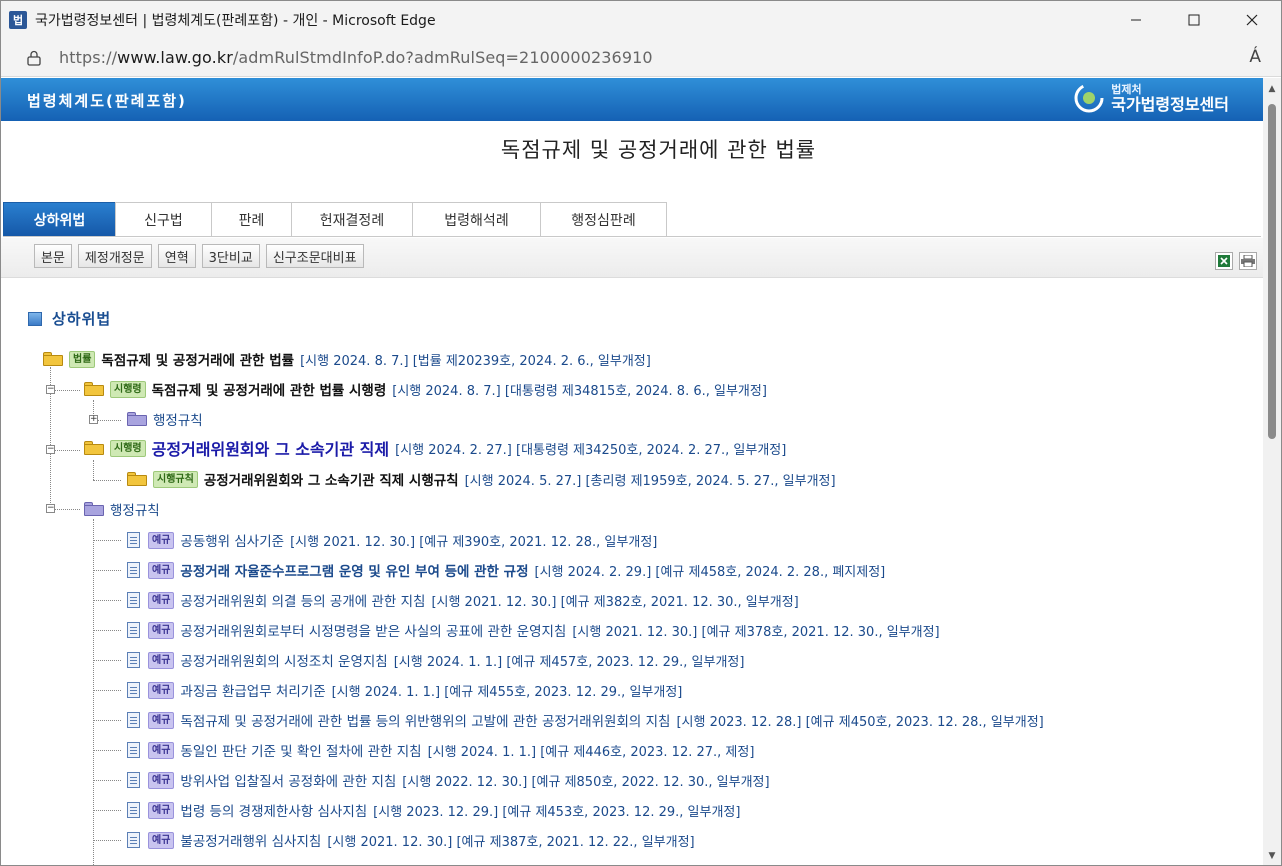 The width and height of the screenshot is (1282, 866). I want to click on tab-hierarchy: 상하위법, so click(59, 219).